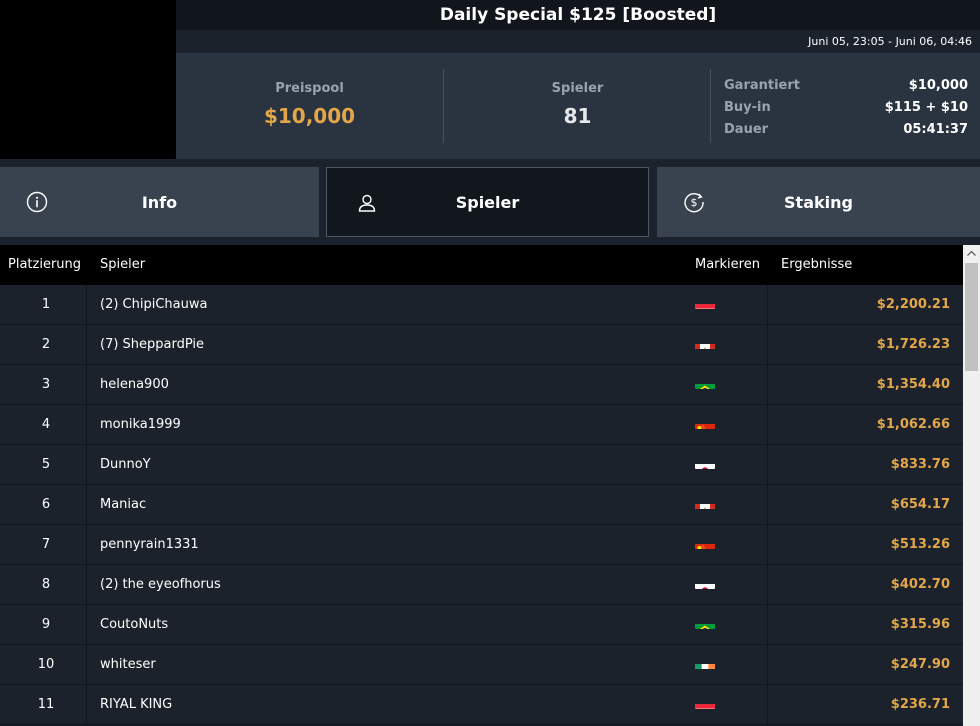 This screenshot has height=726, width=980. What do you see at coordinates (746, 129) in the screenshot?
I see `detail-label: Dauer` at bounding box center [746, 129].